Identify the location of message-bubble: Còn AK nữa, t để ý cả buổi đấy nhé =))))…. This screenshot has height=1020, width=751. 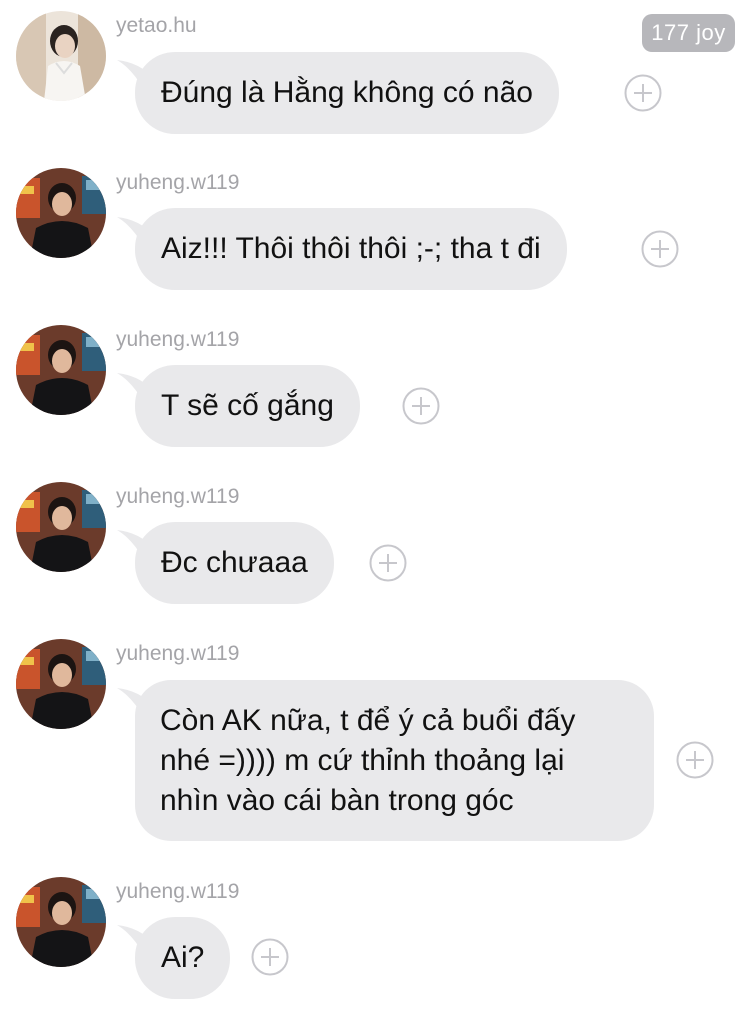
(394, 760).